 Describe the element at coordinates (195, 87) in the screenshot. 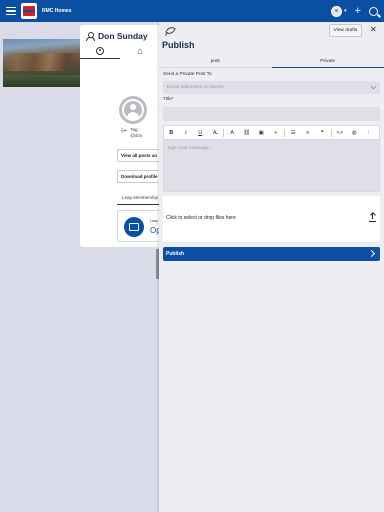

I see `recipients-placeholder: Email addresses or names` at that location.